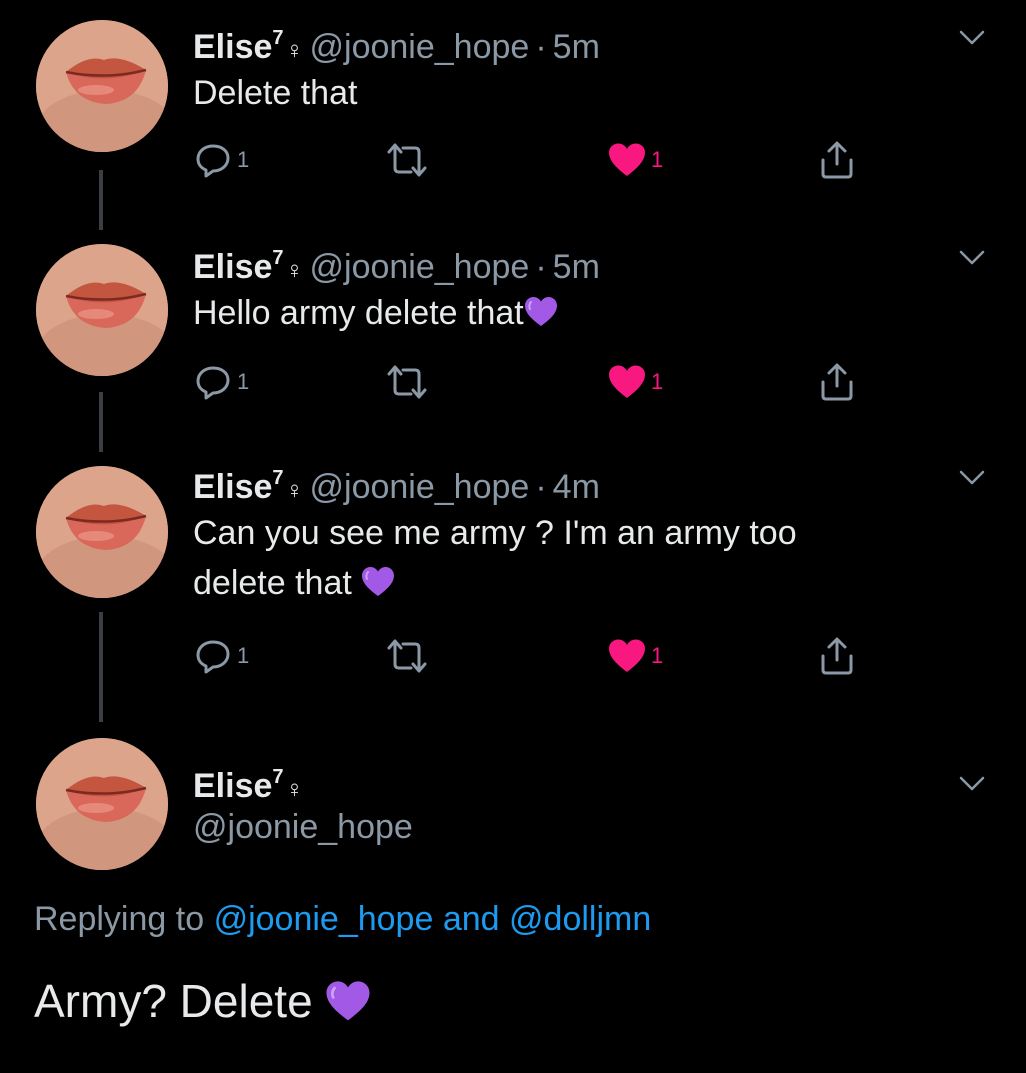 This screenshot has height=1073, width=1026. Describe the element at coordinates (180, 1001) in the screenshot. I see `tweet-text-content: Army? Delete` at that location.